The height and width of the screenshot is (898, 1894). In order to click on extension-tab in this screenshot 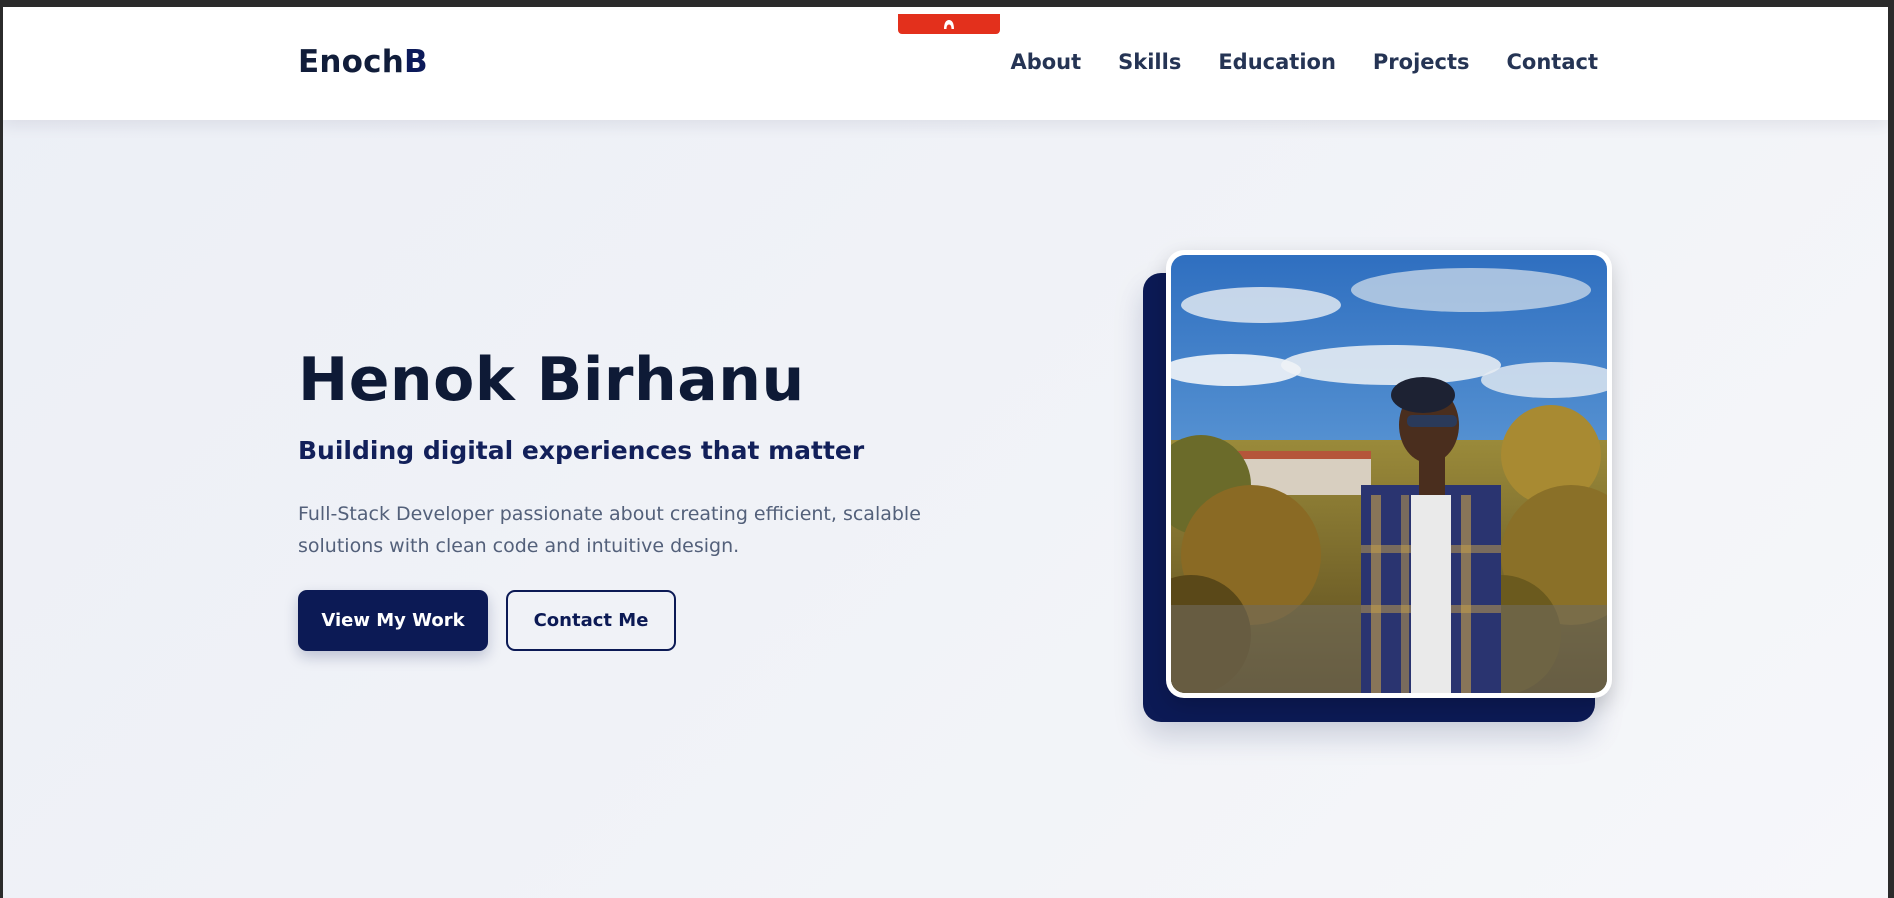, I will do `click(949, 24)`.